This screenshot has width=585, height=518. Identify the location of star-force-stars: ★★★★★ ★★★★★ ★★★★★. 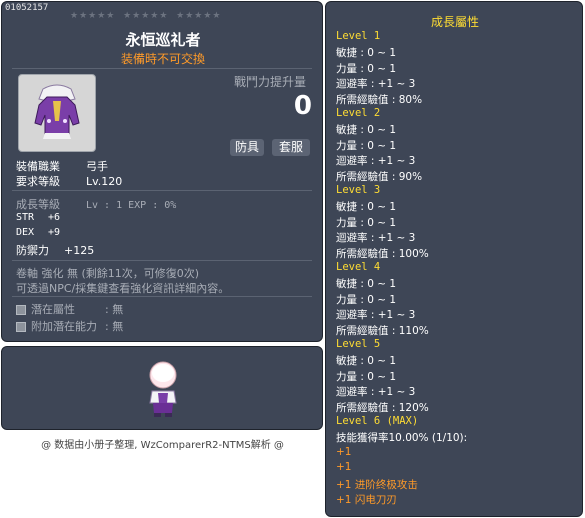
(146, 16).